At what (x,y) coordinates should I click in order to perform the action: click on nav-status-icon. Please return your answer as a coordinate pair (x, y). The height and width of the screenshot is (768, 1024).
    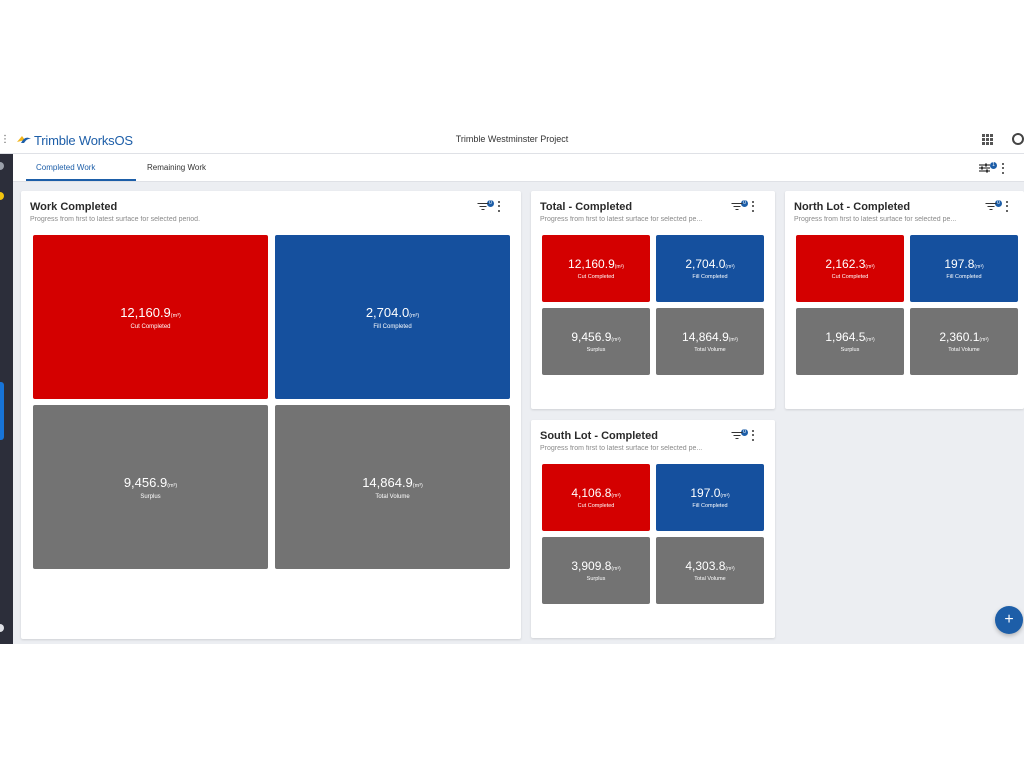
    Looking at the image, I should click on (2, 196).